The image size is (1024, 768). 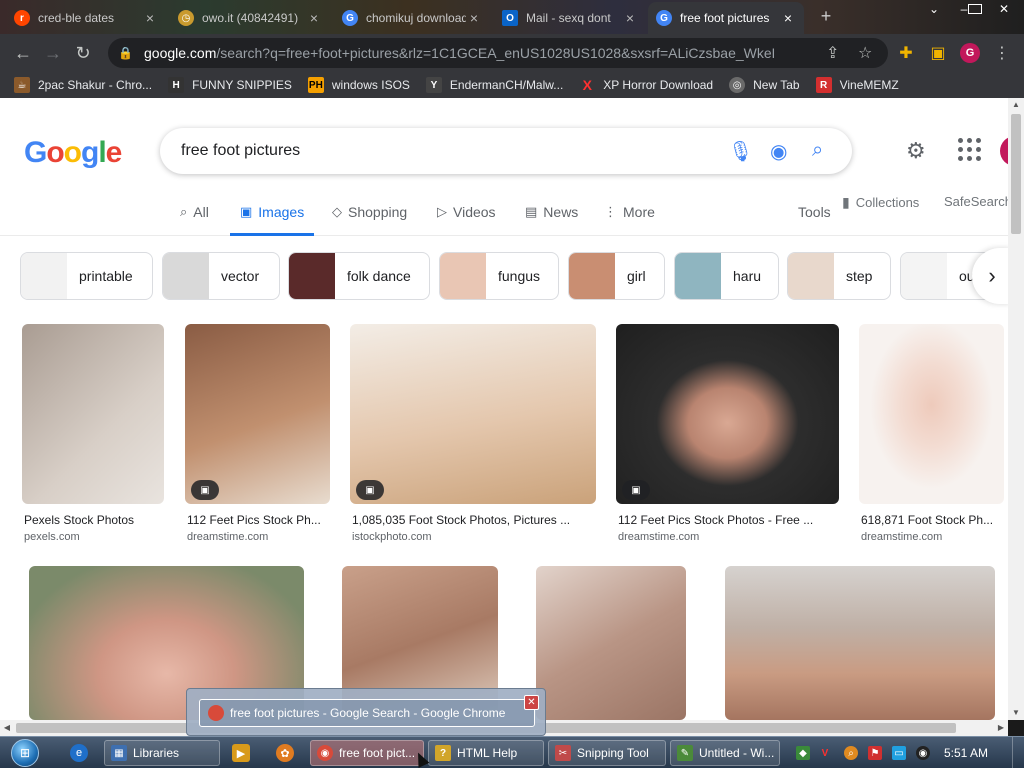 What do you see at coordinates (966, 753) in the screenshot?
I see `system-clock: 5:51 AM` at bounding box center [966, 753].